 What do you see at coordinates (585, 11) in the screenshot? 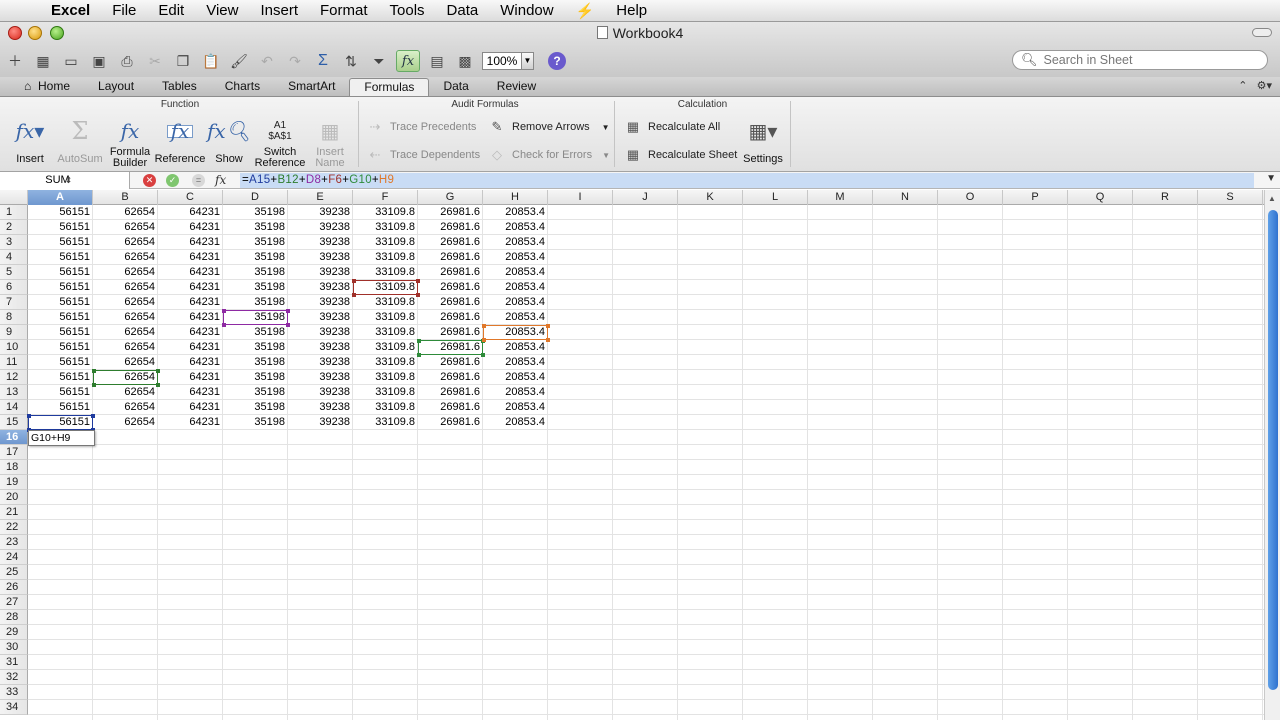
I see `script-menu-icon: ⚡` at bounding box center [585, 11].